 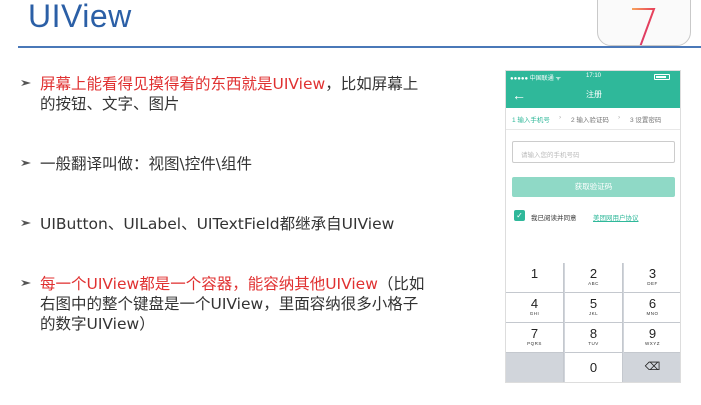 What do you see at coordinates (359, 47) in the screenshot?
I see `title-divider` at bounding box center [359, 47].